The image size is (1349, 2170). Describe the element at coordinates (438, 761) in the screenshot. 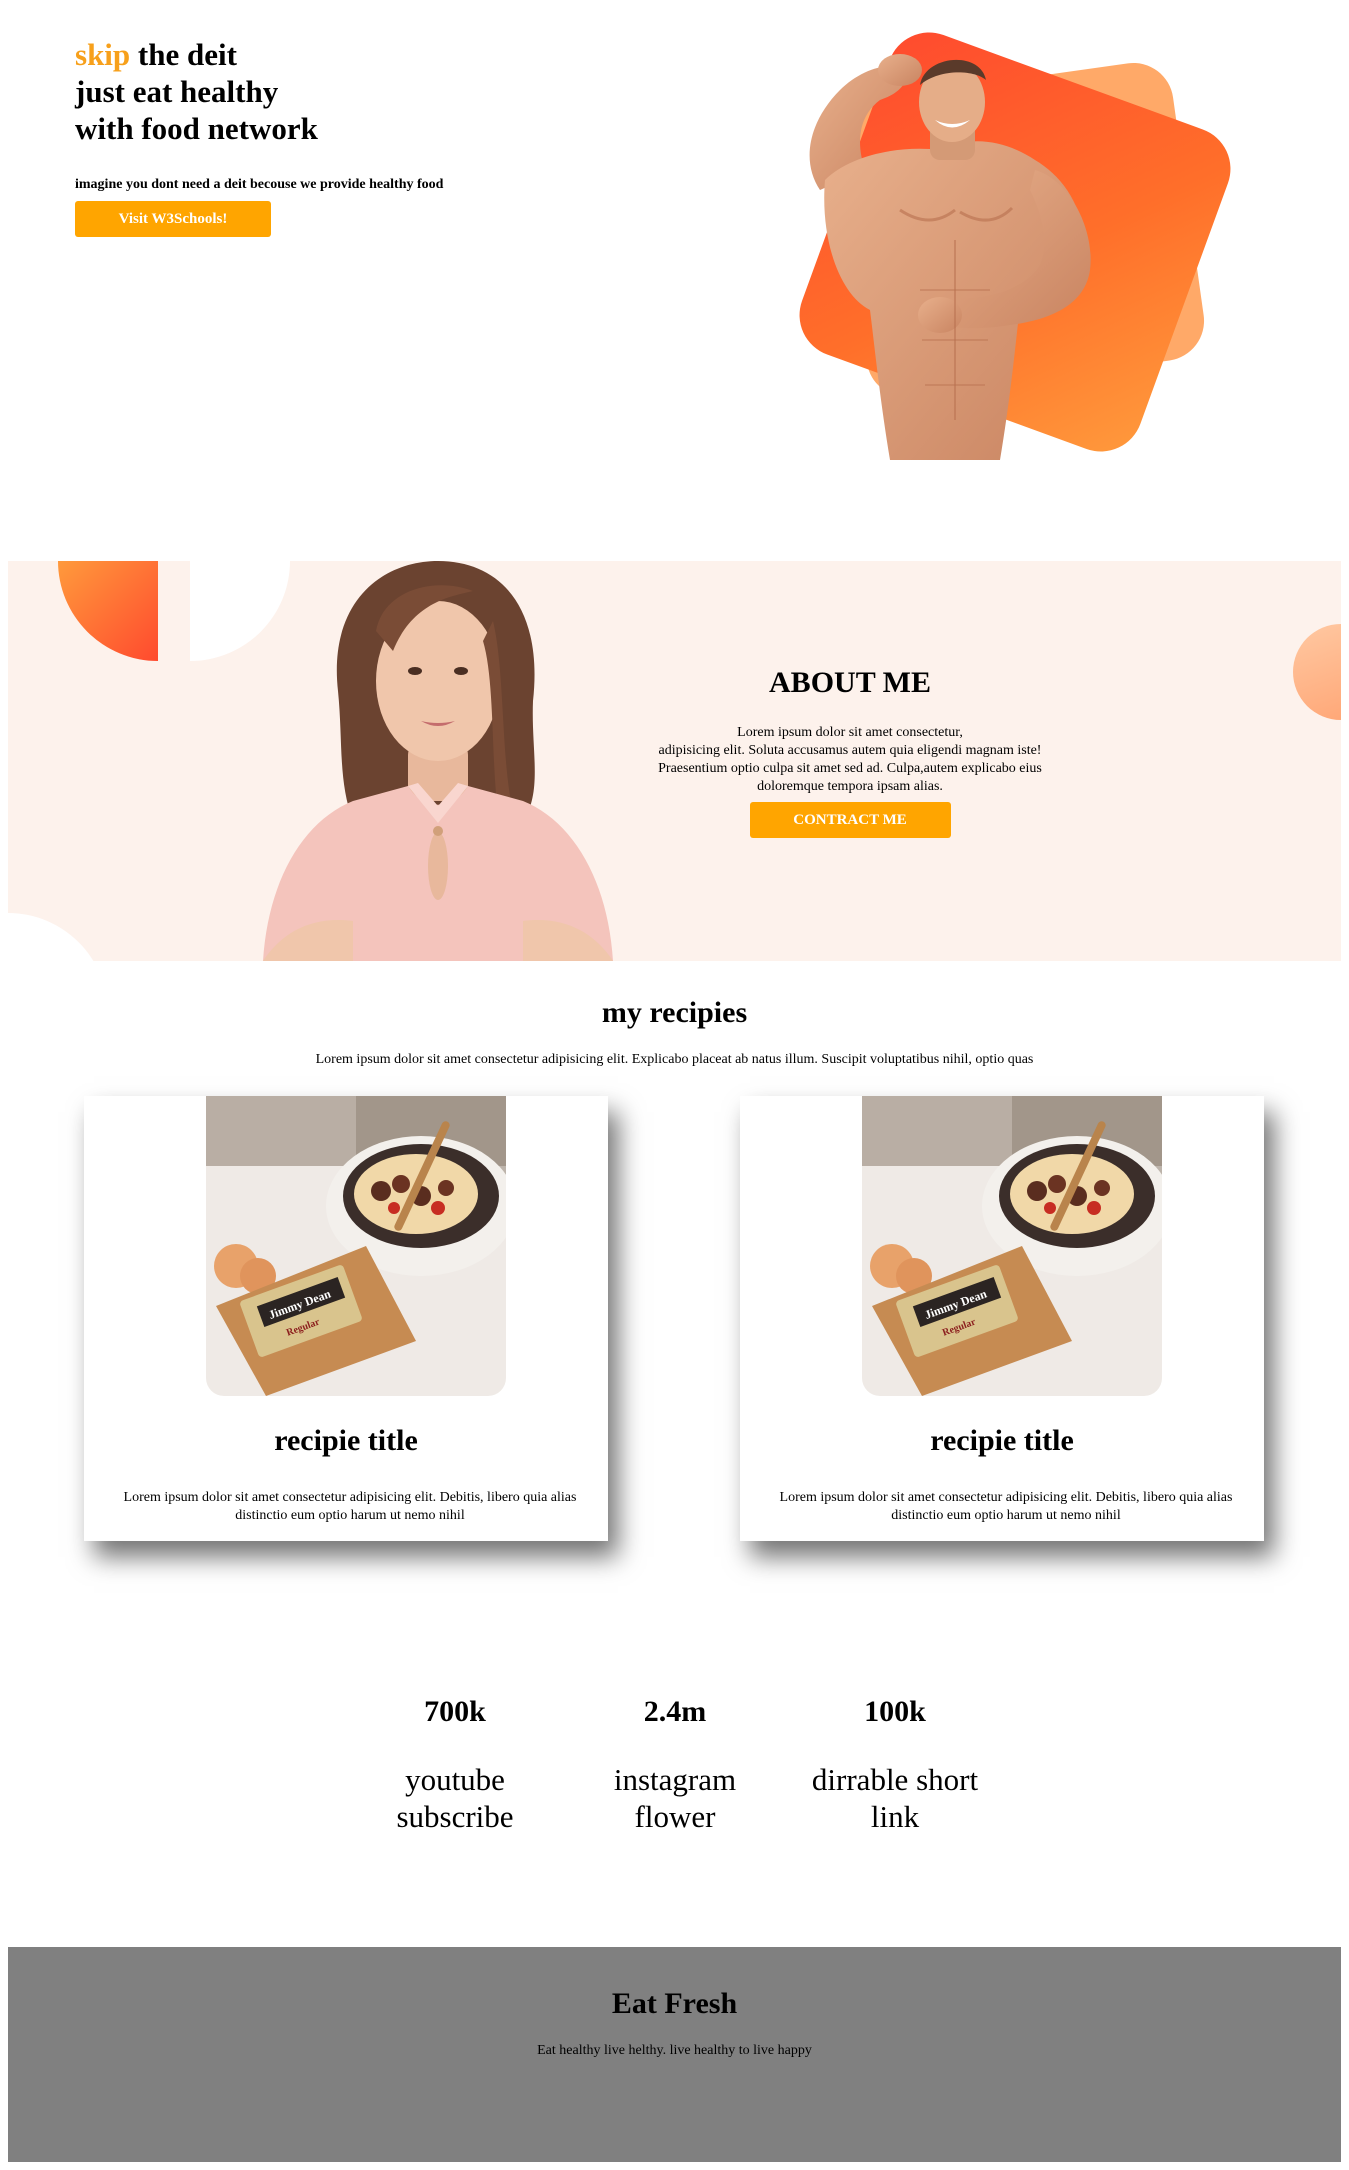

I see `woman-portrait` at that location.